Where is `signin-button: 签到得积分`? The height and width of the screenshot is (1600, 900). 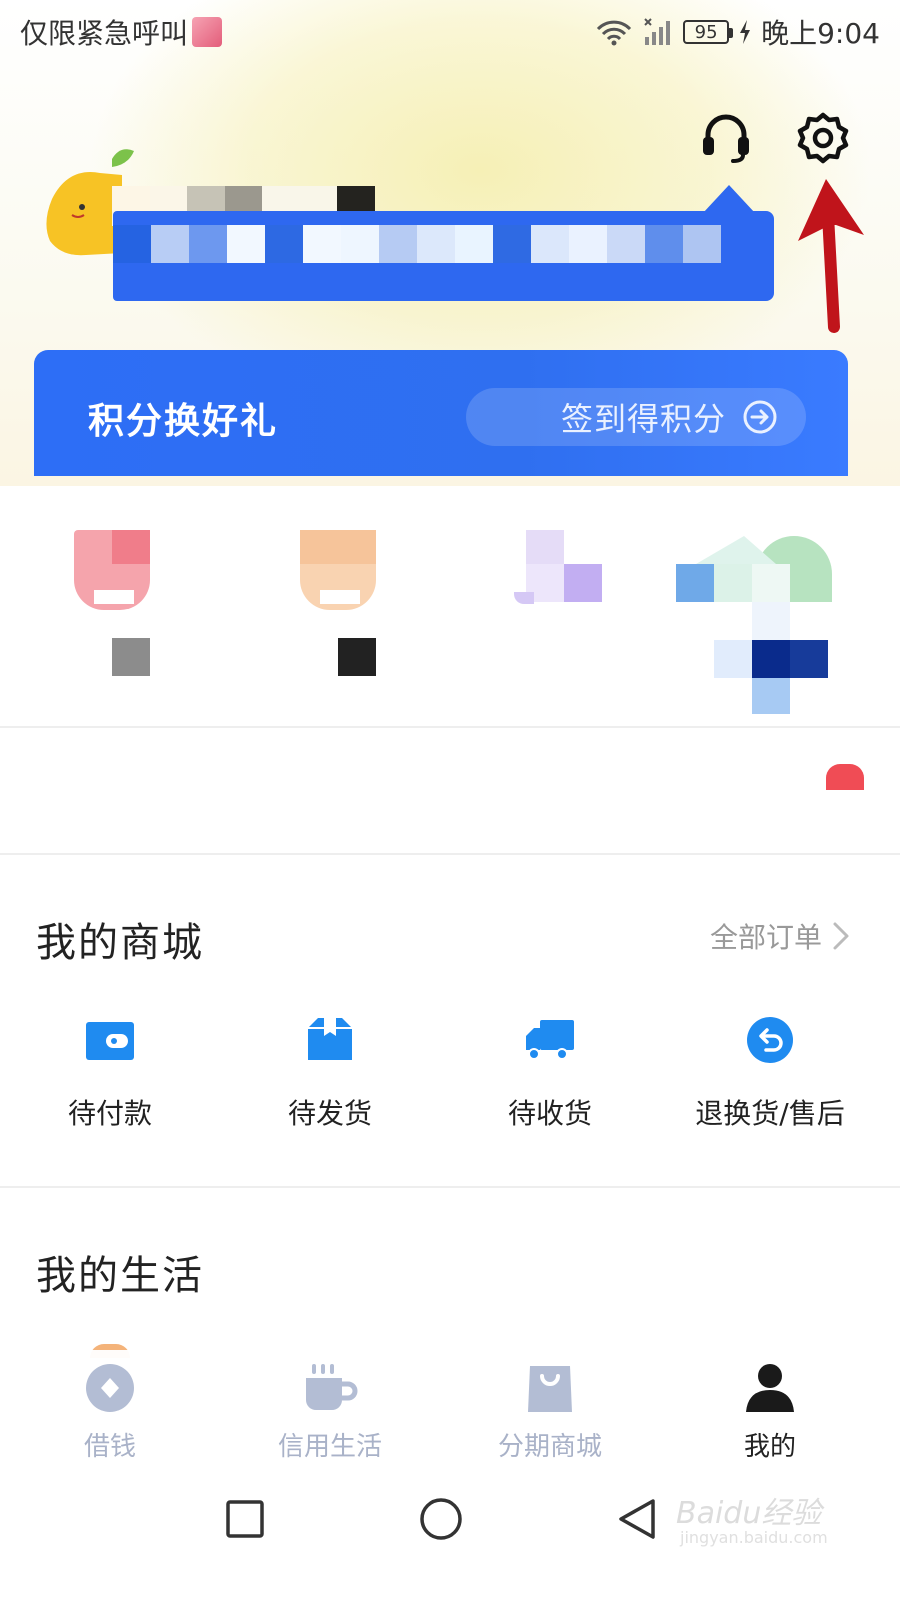
signin-button: 签到得积分 is located at coordinates (636, 417).